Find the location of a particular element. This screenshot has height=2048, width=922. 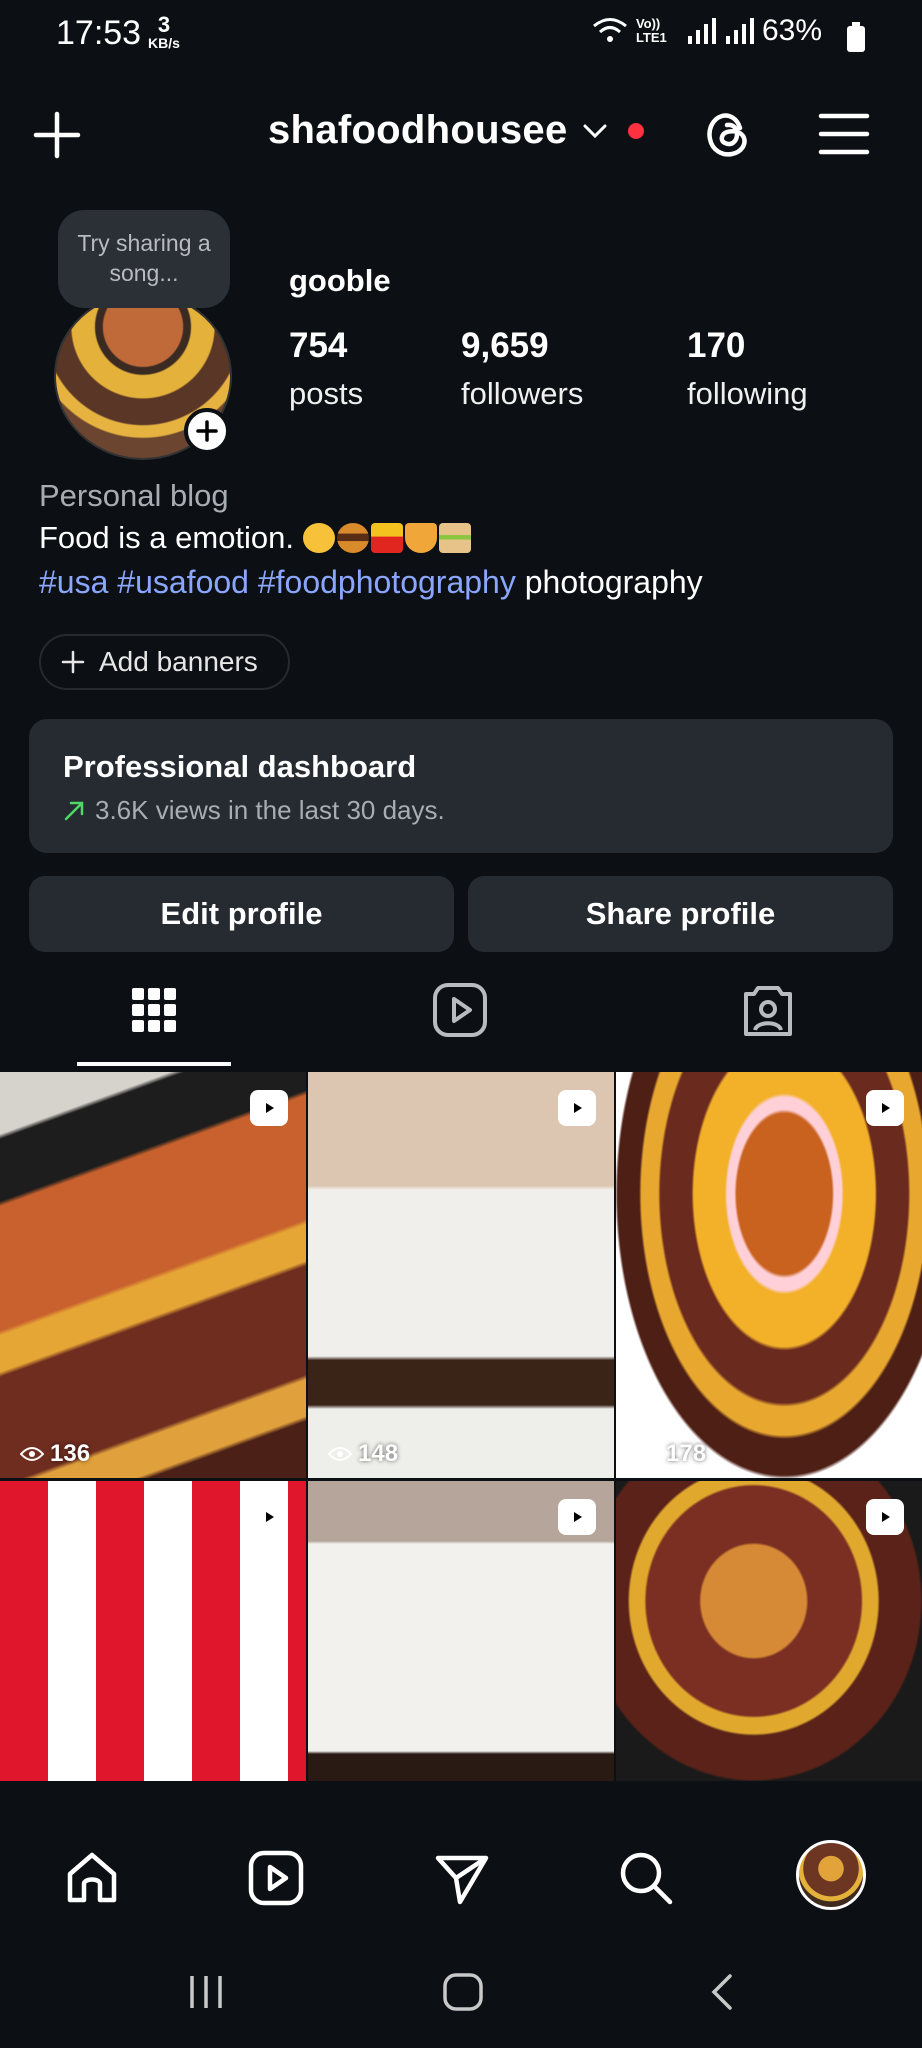

hashtag-usafood: #usafood is located at coordinates (183, 582).